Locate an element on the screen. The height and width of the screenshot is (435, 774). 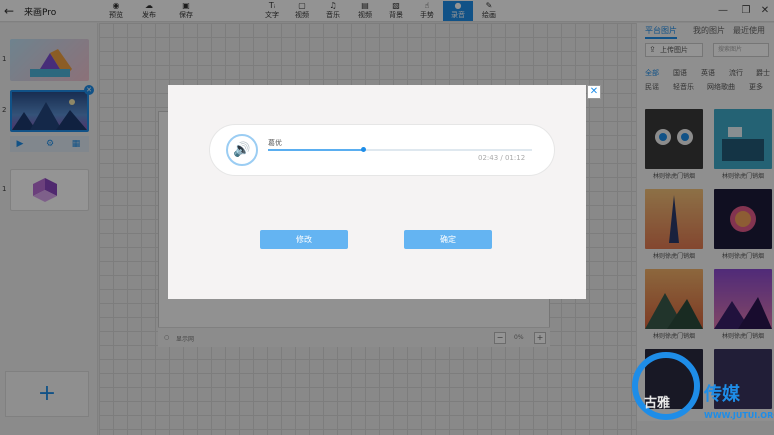
modify-button: 修改 is located at coordinates (304, 239).